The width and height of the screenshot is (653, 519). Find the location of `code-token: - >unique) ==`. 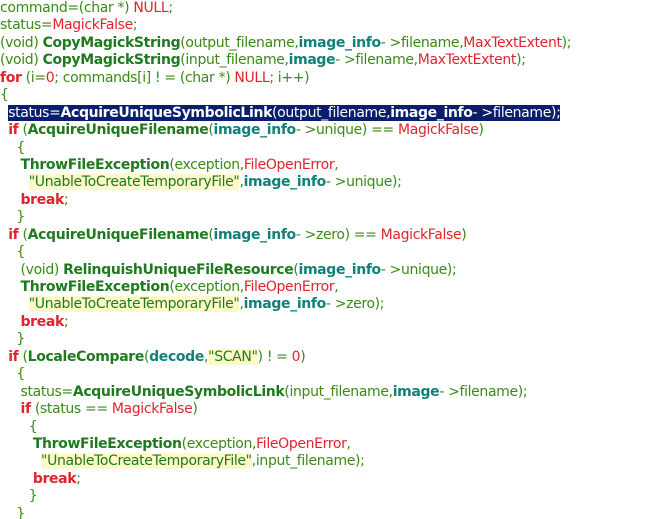

code-token: - >unique) == is located at coordinates (346, 130).